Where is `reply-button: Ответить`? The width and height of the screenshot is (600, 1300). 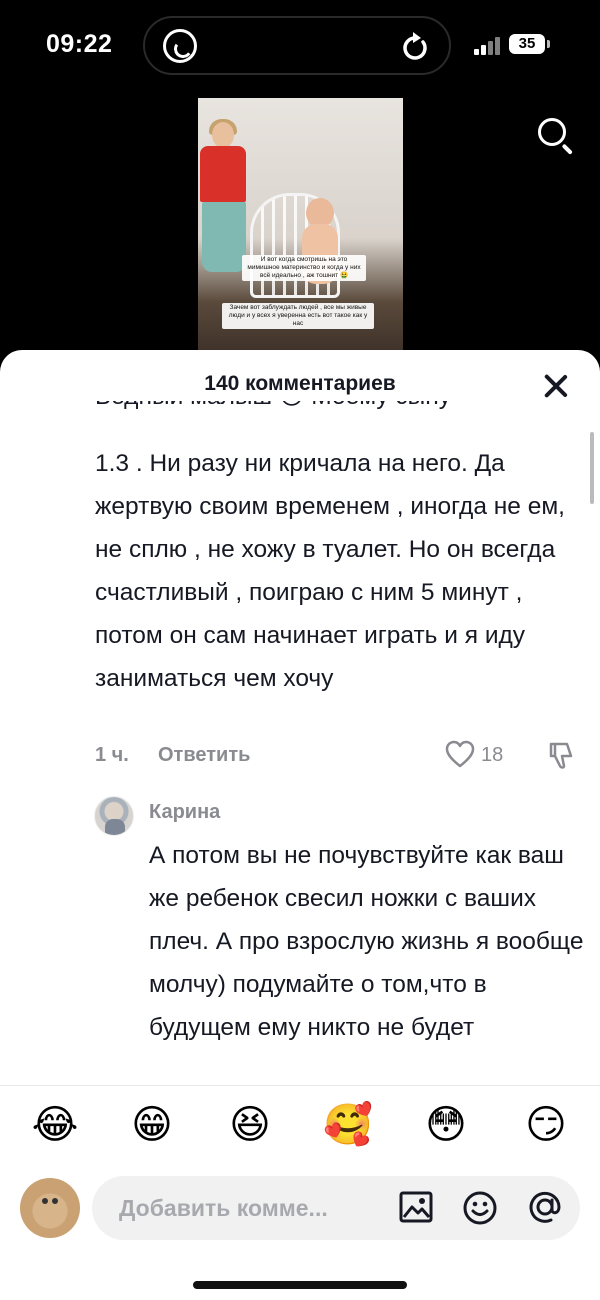
reply-button: Ответить is located at coordinates (204, 755).